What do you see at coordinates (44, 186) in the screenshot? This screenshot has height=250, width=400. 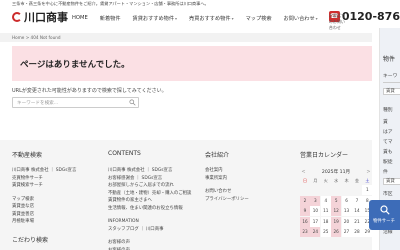 I see `footer-link: 賃貸検索サーチ` at bounding box center [44, 186].